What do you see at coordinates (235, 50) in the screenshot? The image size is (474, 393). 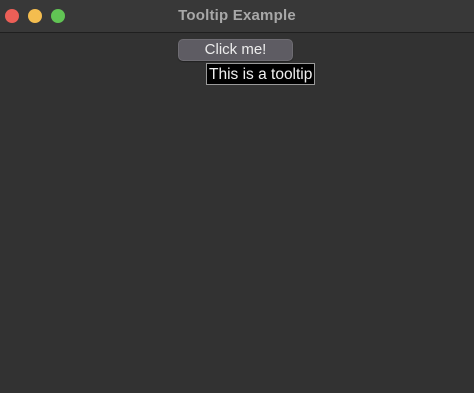 I see `click-me-button: Click me!` at bounding box center [235, 50].